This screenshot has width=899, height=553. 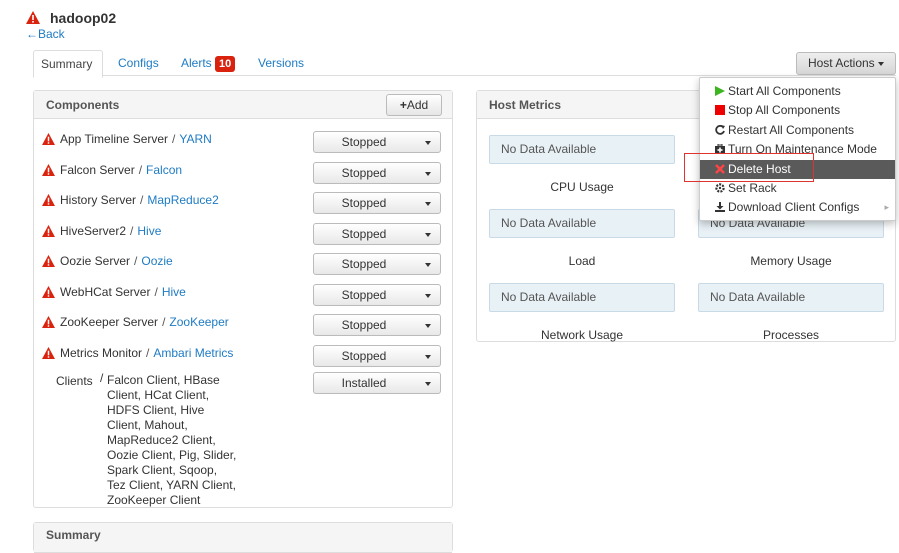 What do you see at coordinates (243, 537) in the screenshot?
I see `summary-panel: Summary` at bounding box center [243, 537].